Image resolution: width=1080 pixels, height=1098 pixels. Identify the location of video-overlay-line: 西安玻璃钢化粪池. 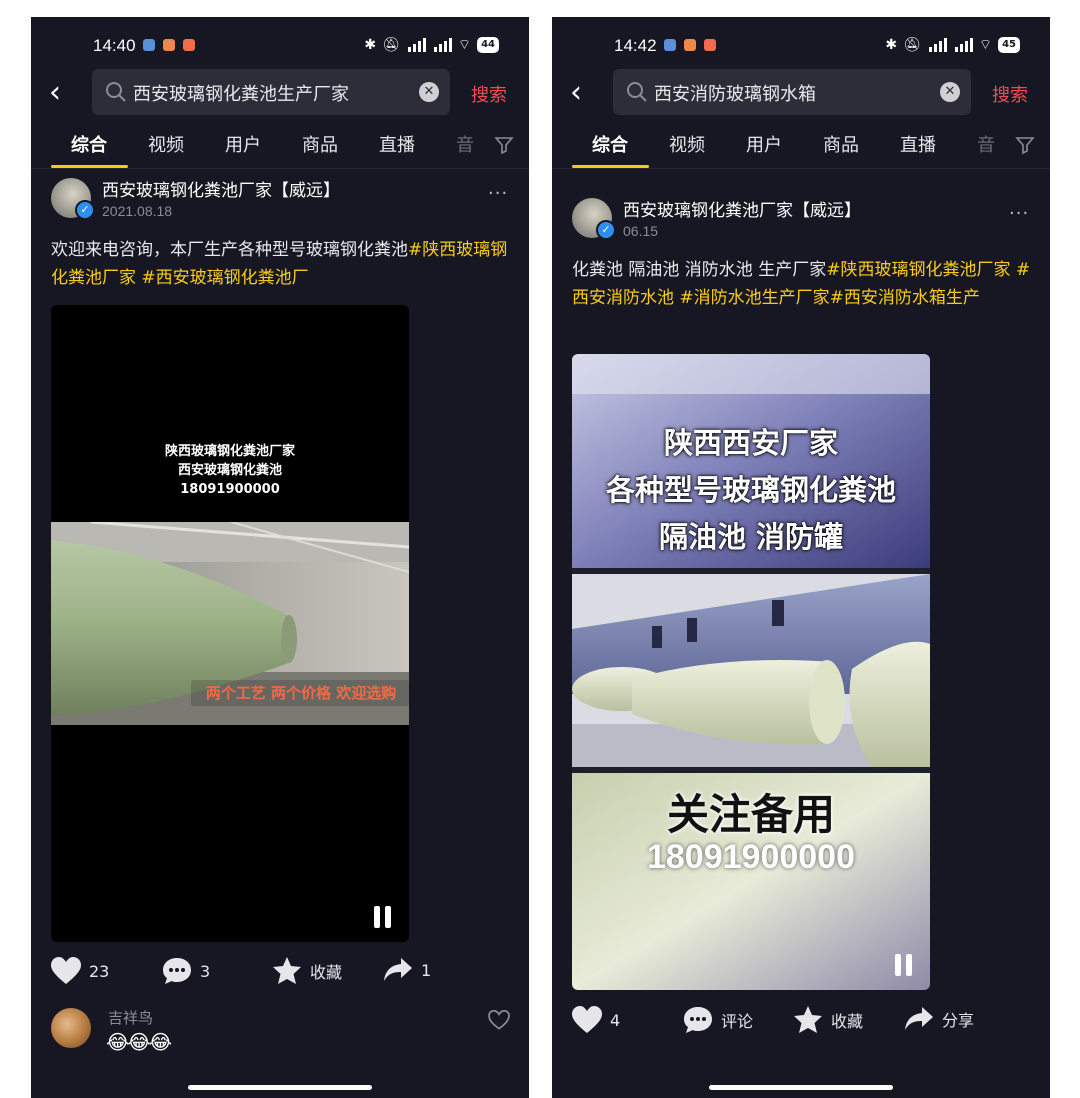
(229, 470).